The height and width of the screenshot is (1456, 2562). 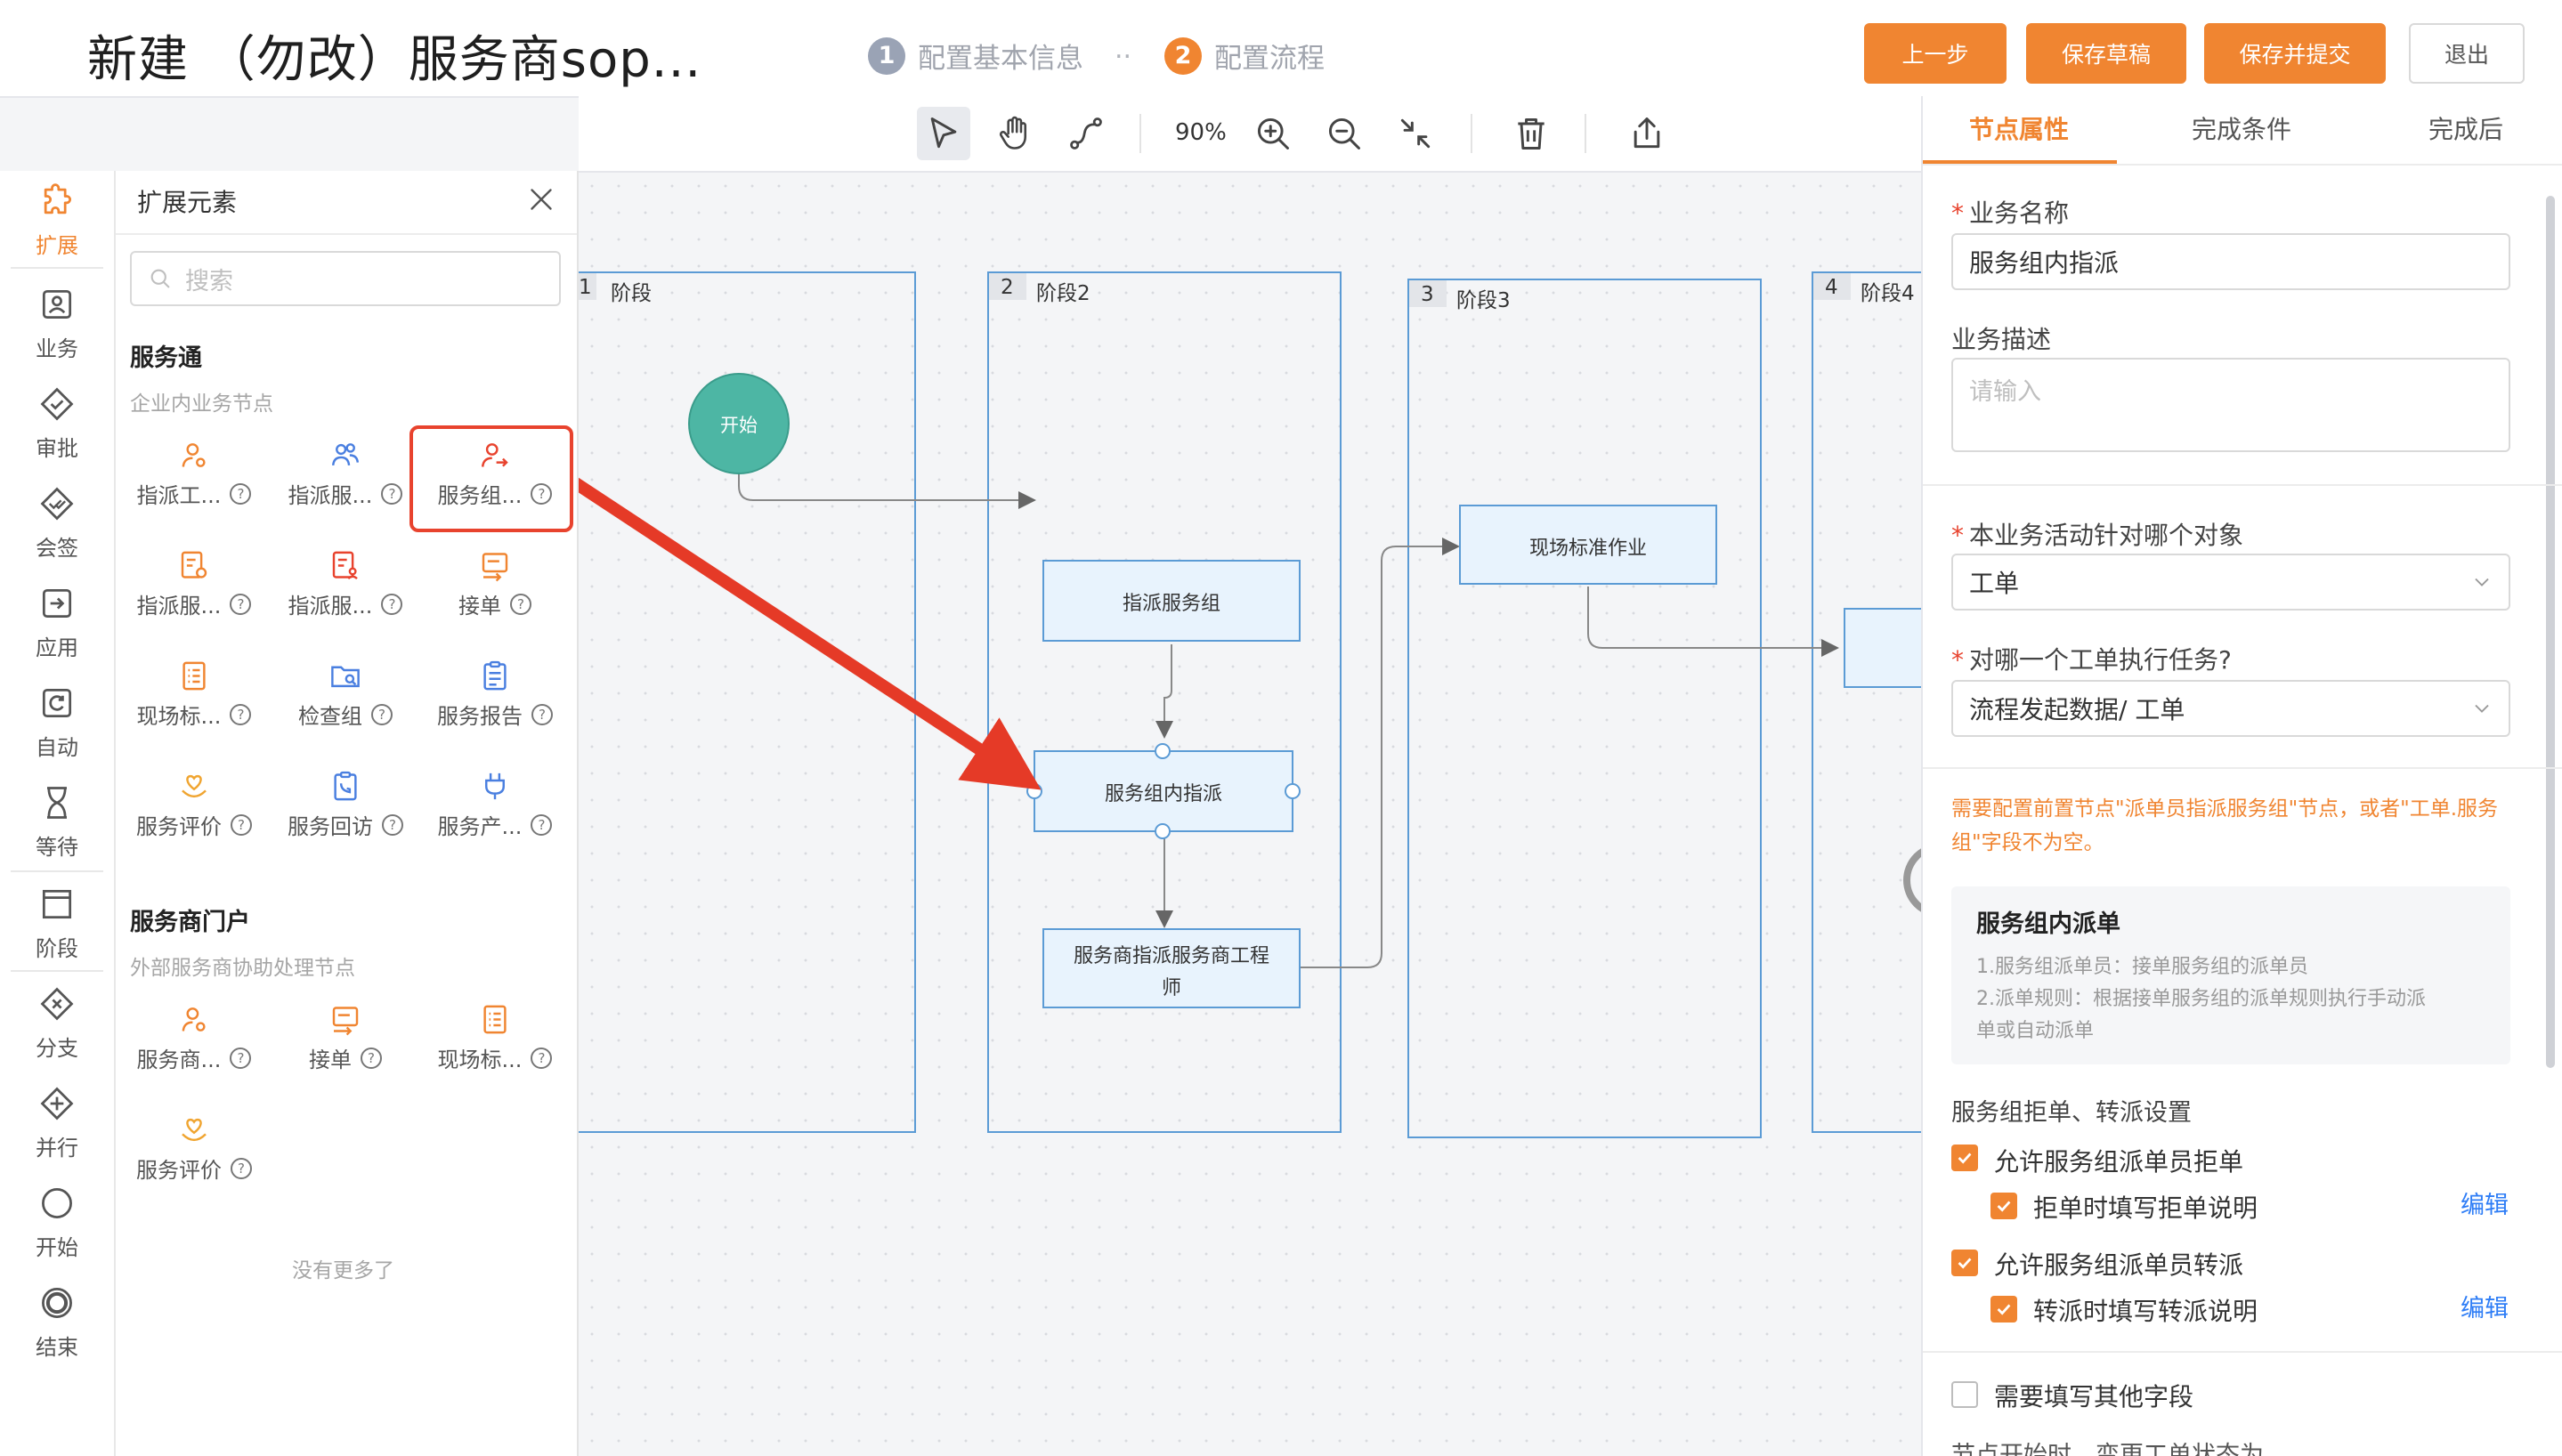 What do you see at coordinates (1015, 133) in the screenshot?
I see `pan-tool` at bounding box center [1015, 133].